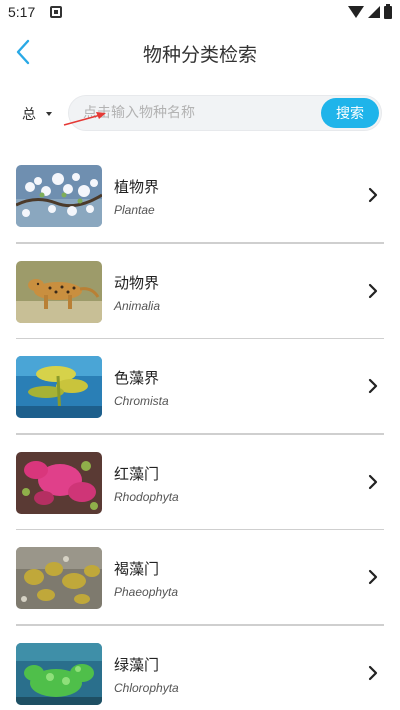  What do you see at coordinates (141, 401) in the screenshot?
I see `item-name-latin: Chromista` at bounding box center [141, 401].